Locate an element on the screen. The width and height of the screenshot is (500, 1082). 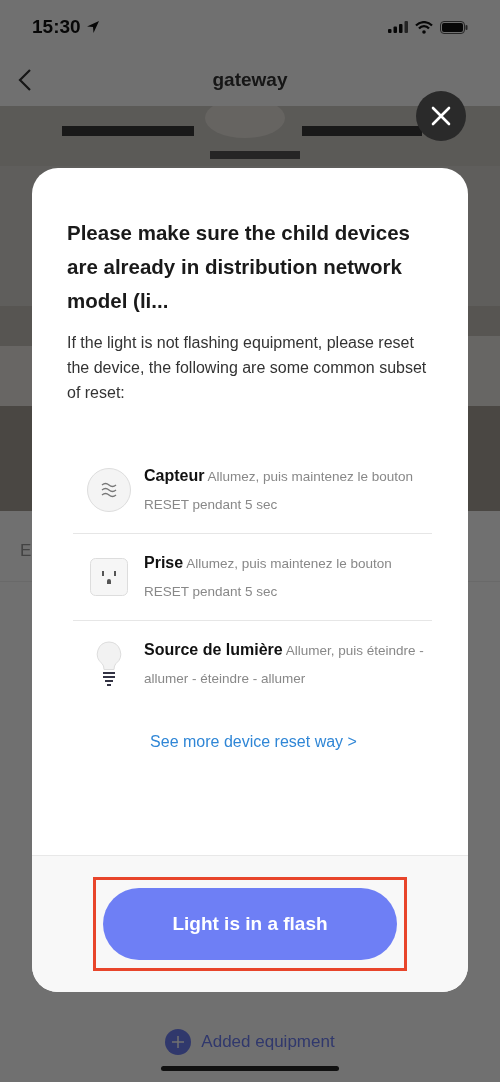
device-instruction: Prise Allumez, puis maintenez le bouton RESET pendant 5 sec is located at coordinates (268, 576).